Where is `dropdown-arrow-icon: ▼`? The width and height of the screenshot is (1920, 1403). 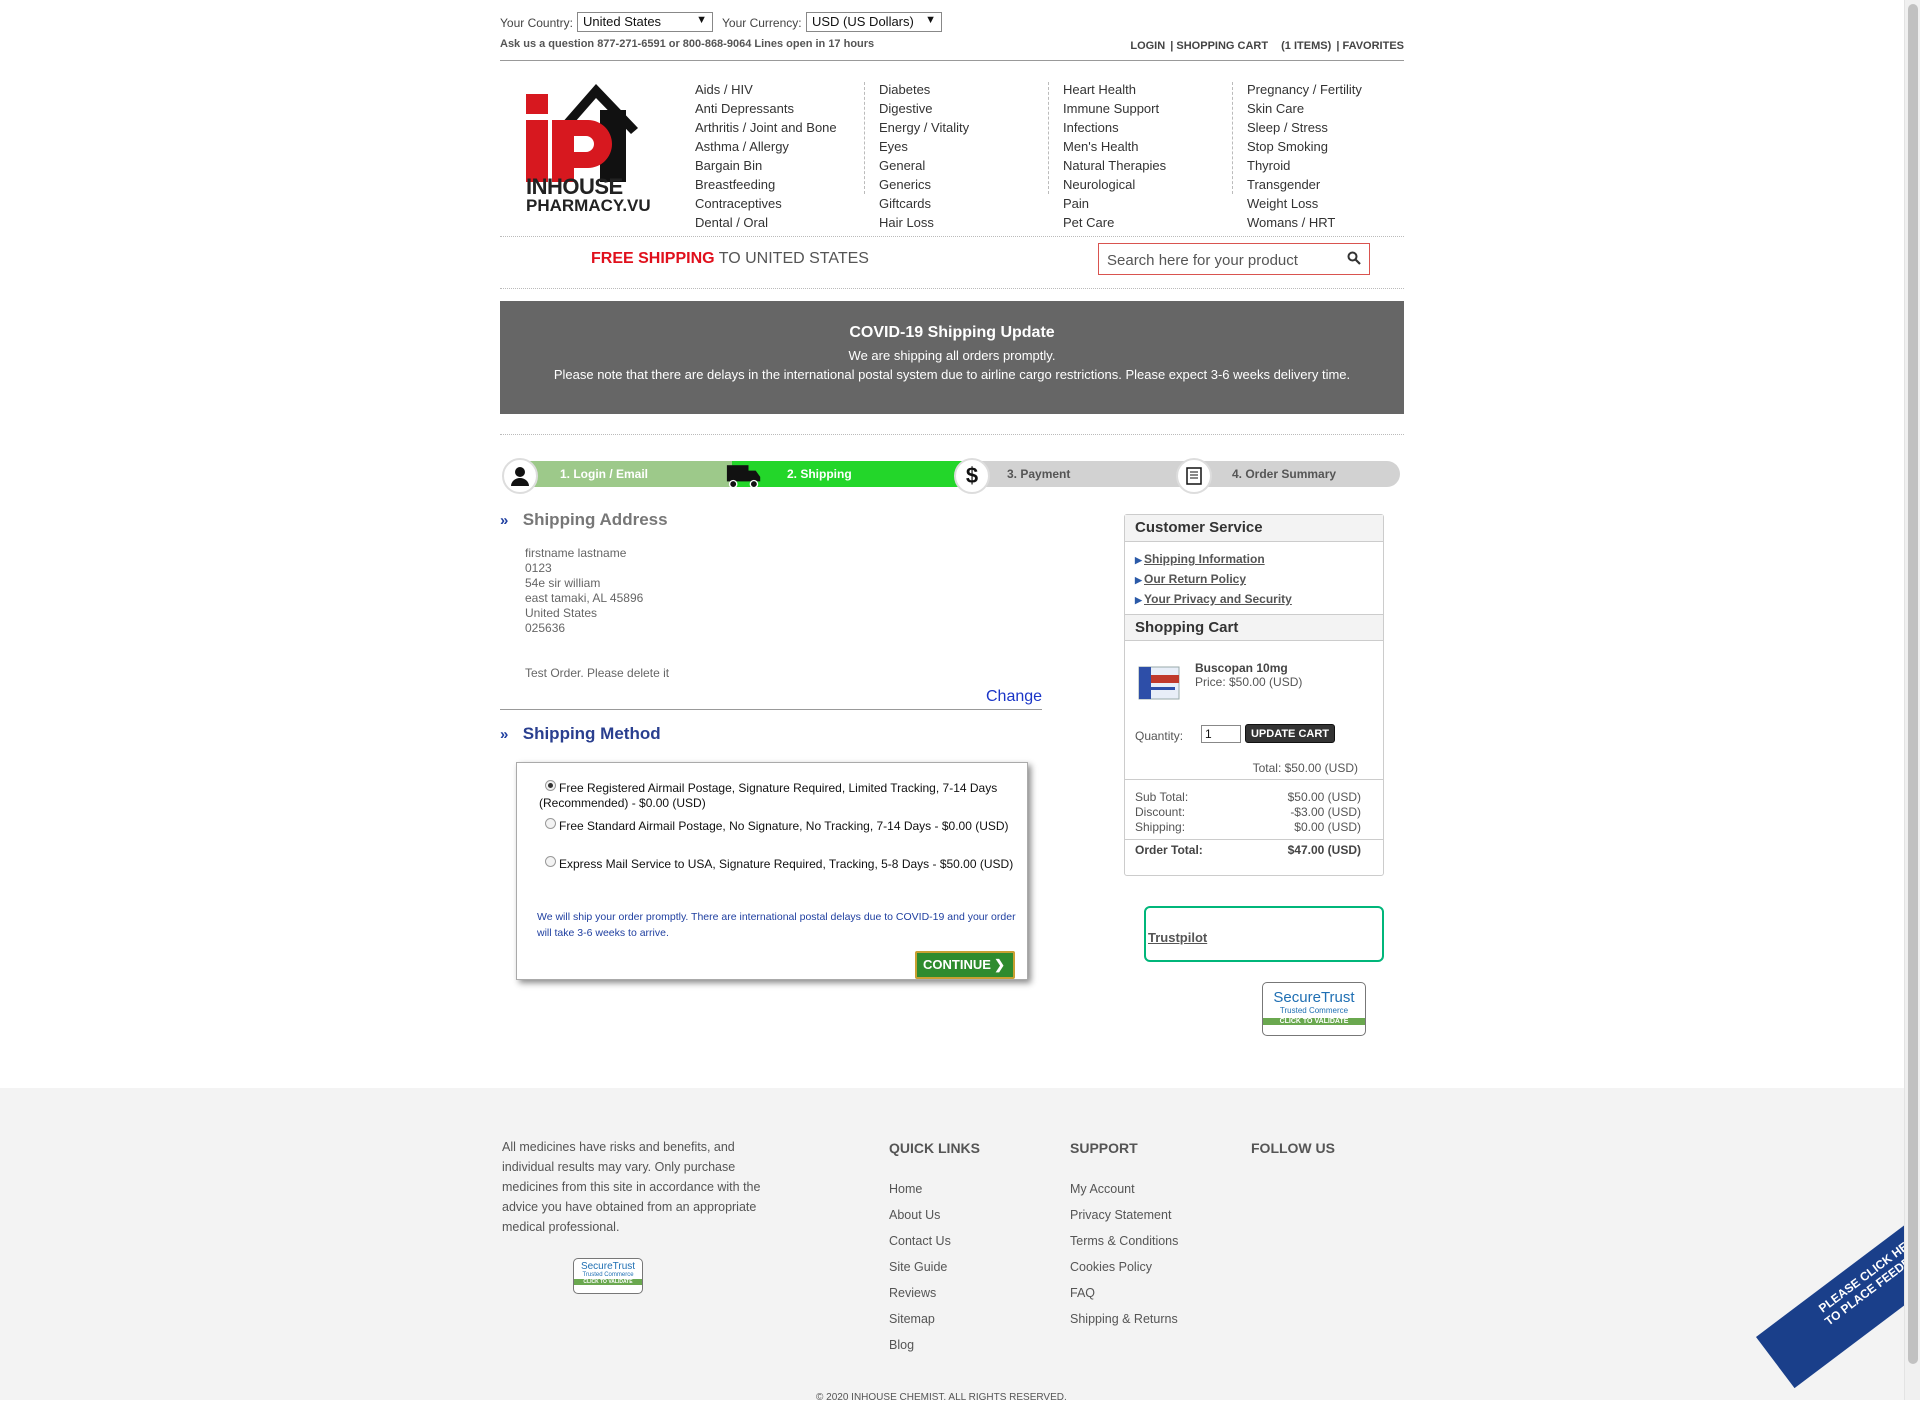 dropdown-arrow-icon: ▼ is located at coordinates (701, 20).